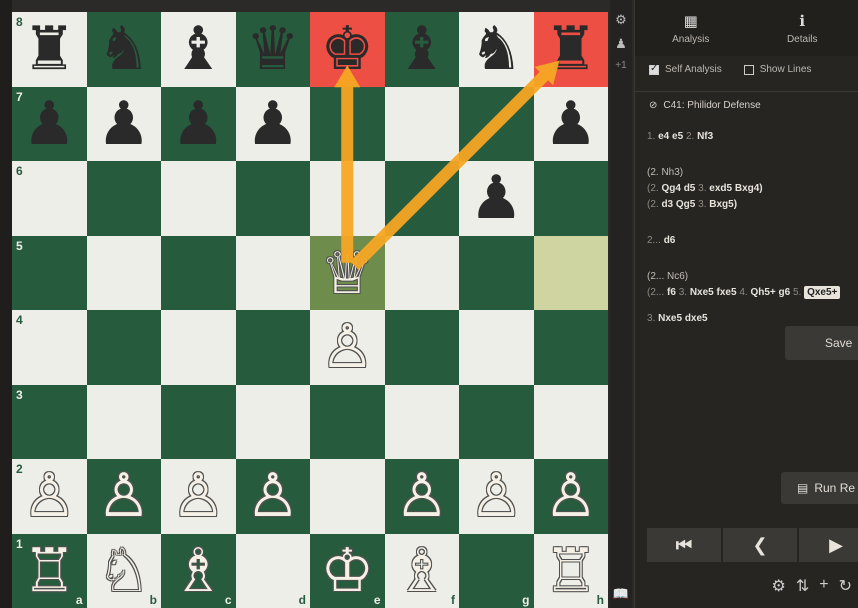 The width and height of the screenshot is (858, 608). What do you see at coordinates (570, 421) in the screenshot?
I see `square-h3` at bounding box center [570, 421].